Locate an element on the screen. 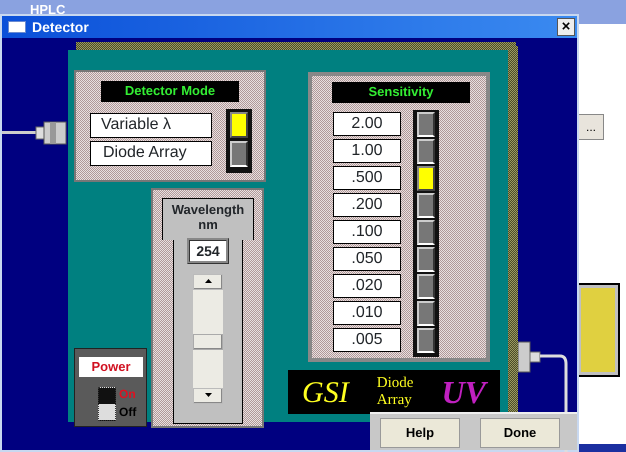  tube-connector-drawing is located at coordinates (35, 133).